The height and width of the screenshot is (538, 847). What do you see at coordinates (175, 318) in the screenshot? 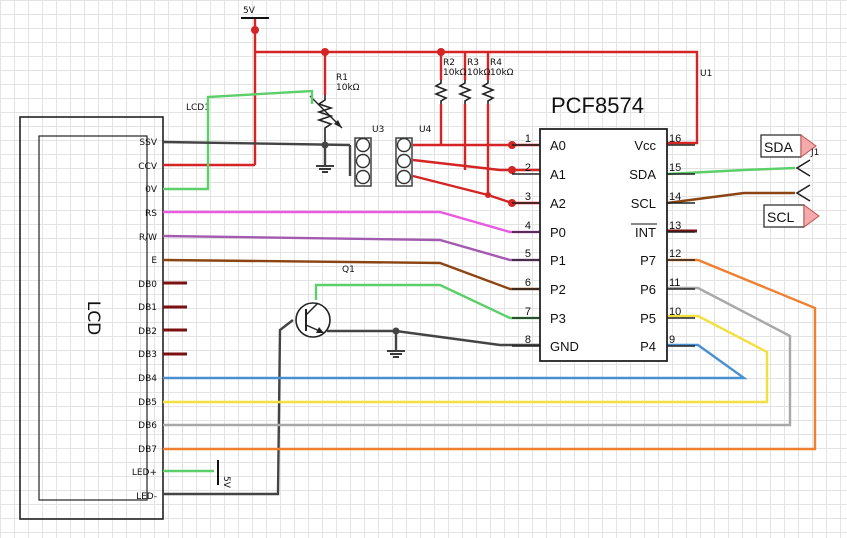
I see `unused-db-stubs` at bounding box center [175, 318].